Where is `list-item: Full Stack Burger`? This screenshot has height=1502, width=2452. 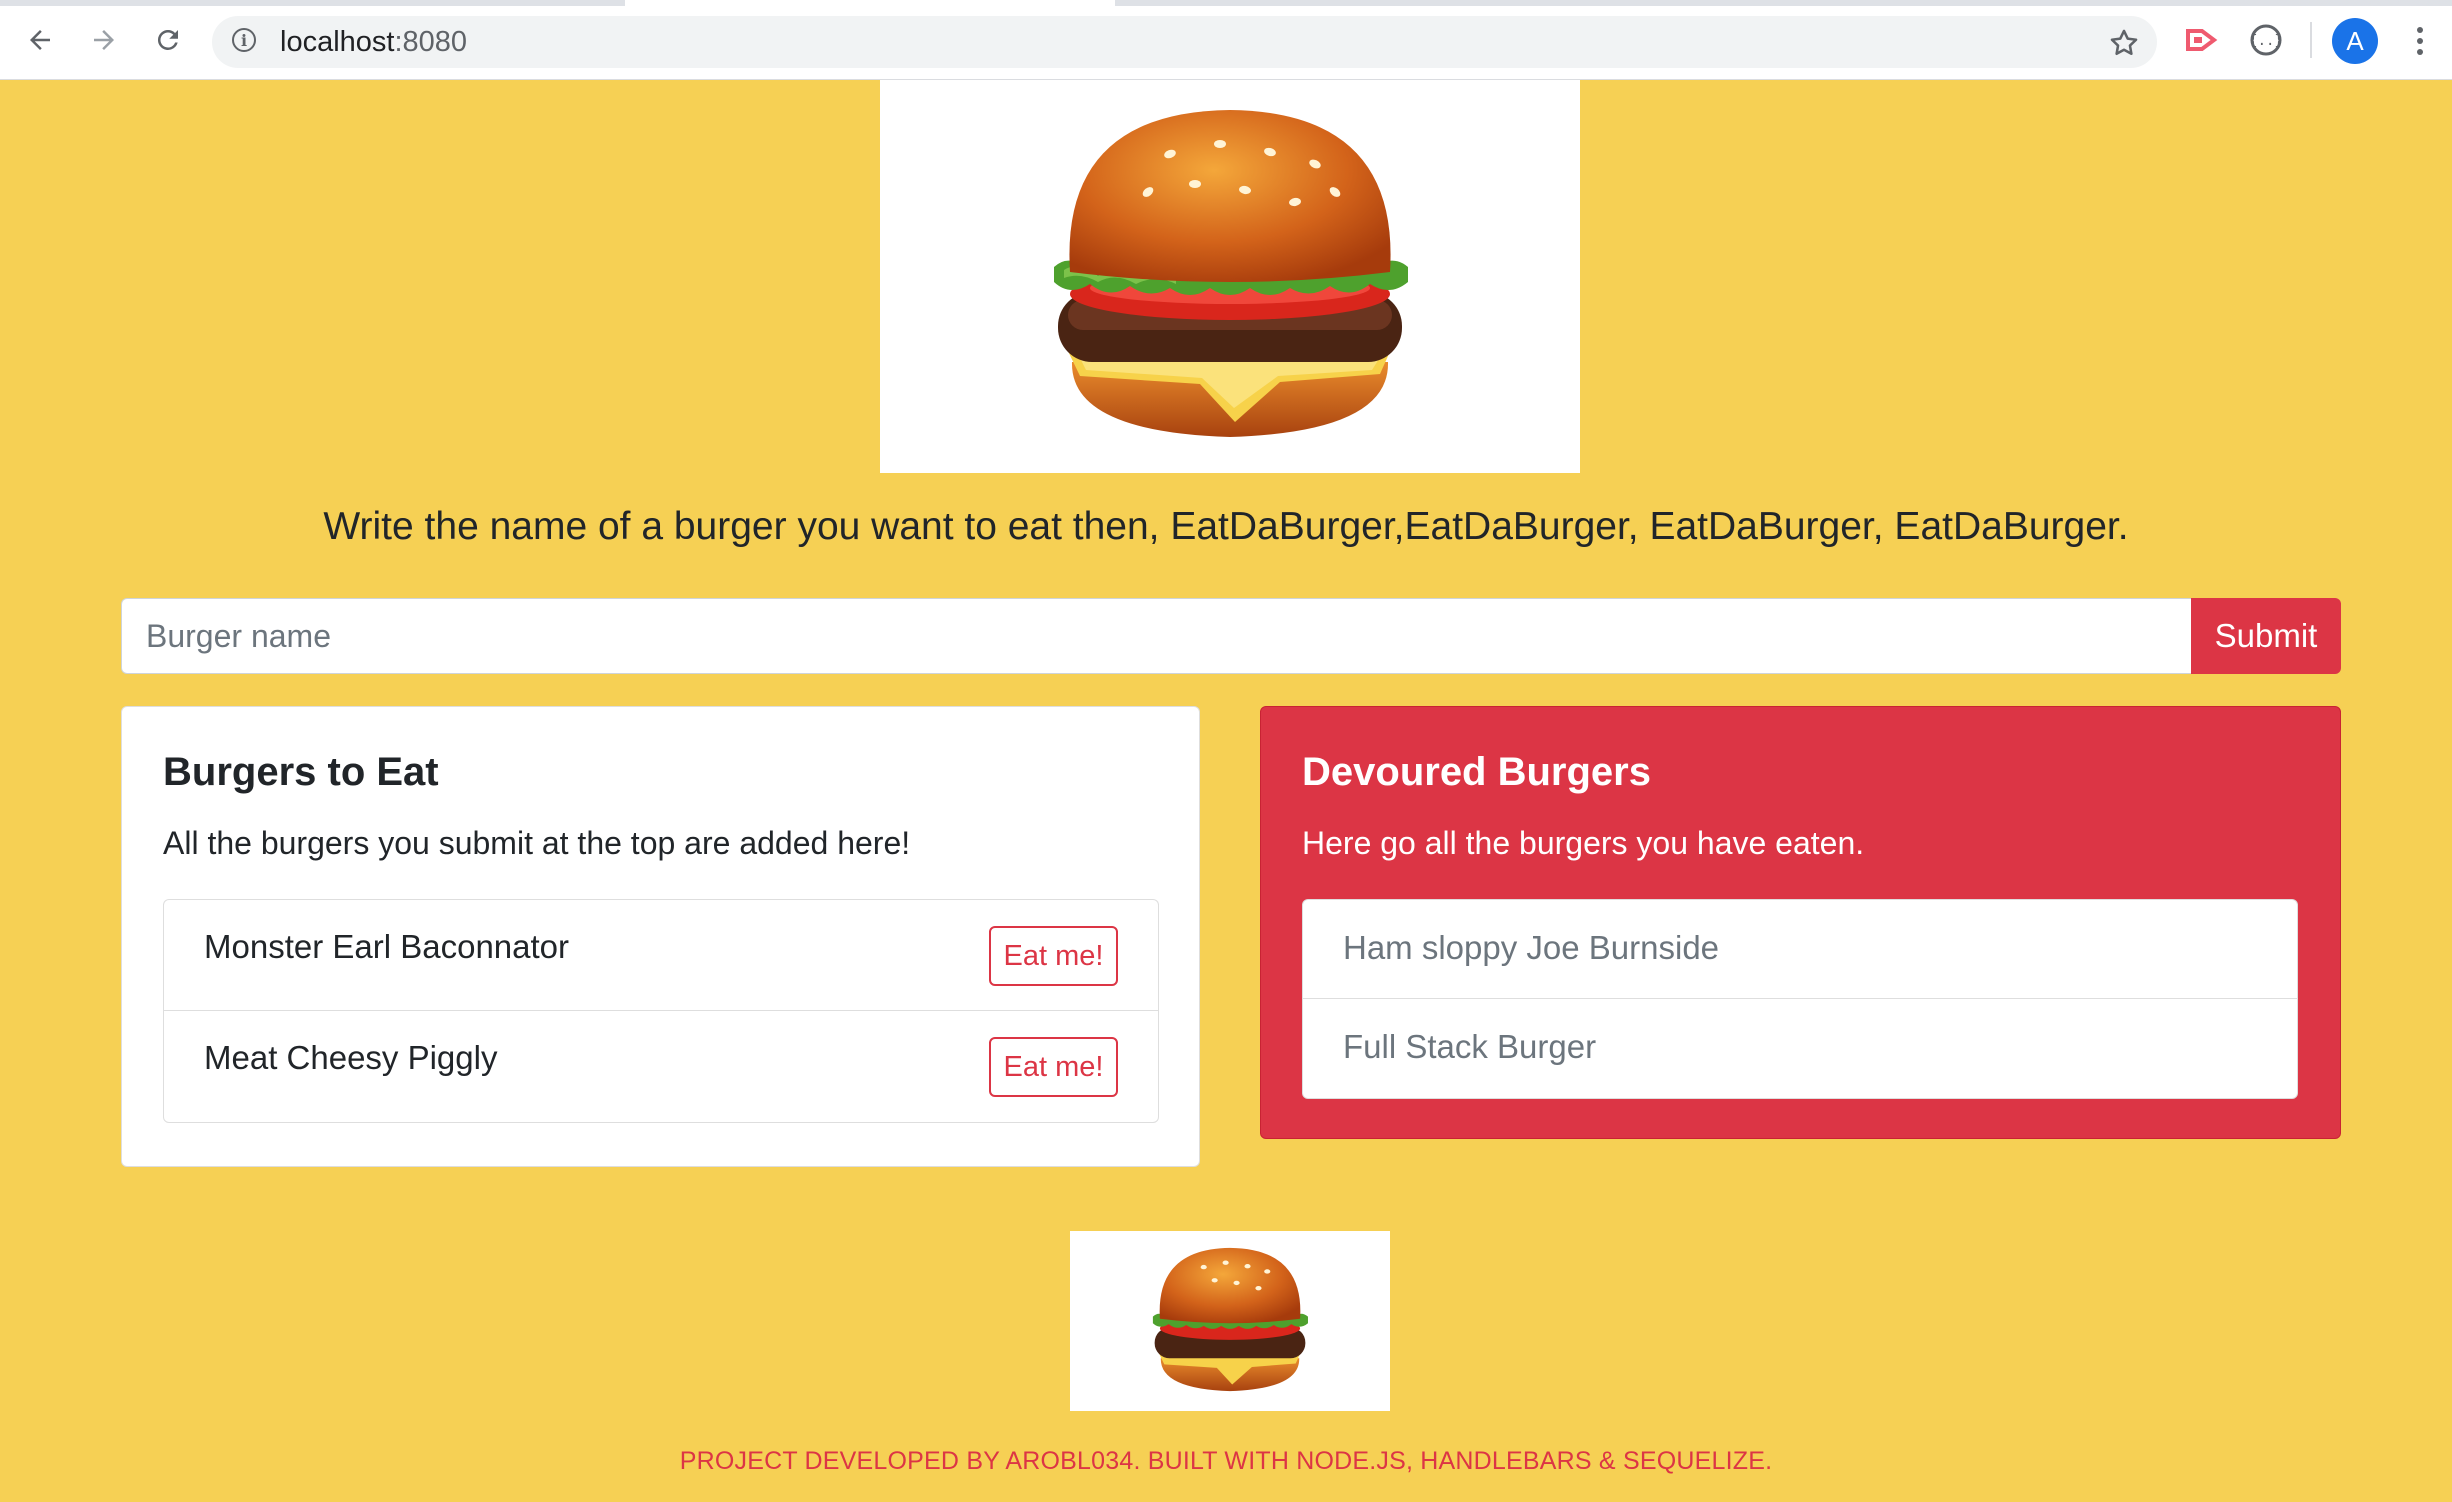 list-item: Full Stack Burger is located at coordinates (1800, 1048).